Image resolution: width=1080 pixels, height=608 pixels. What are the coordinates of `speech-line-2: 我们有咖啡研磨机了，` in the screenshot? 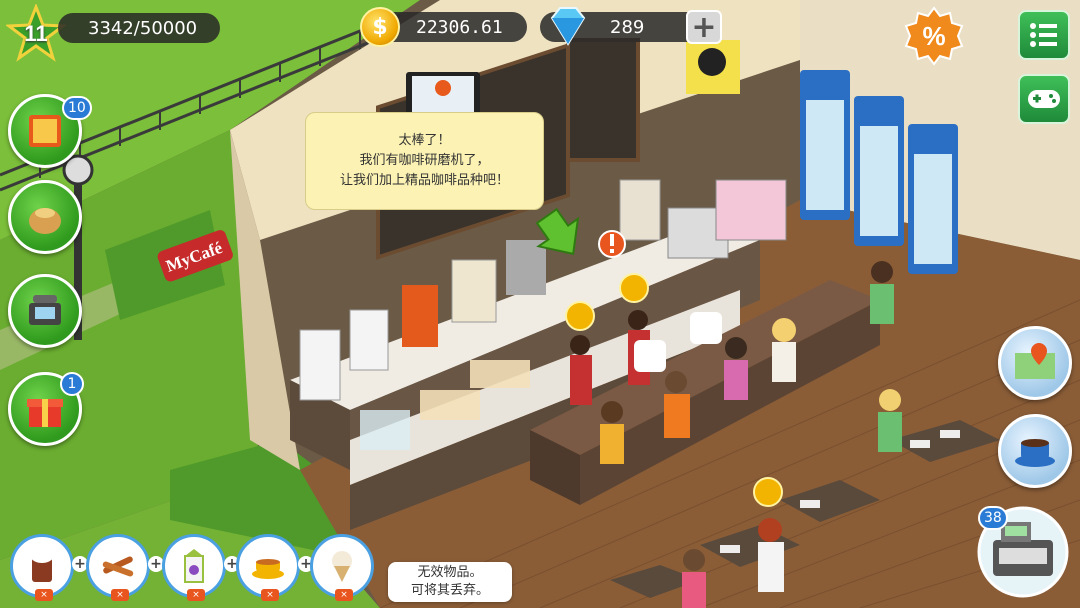 It's located at (424, 160).